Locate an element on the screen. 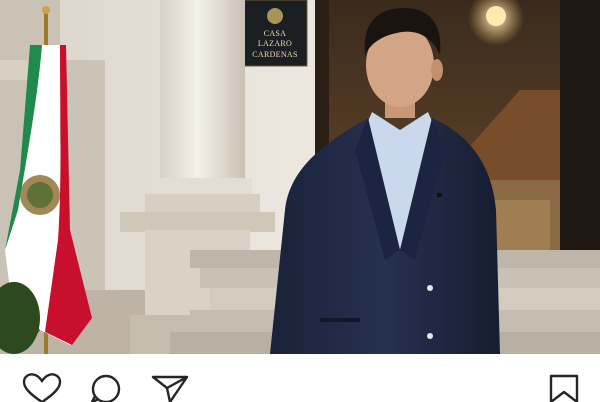 The image size is (600, 402). comment-icon is located at coordinates (105, 388).